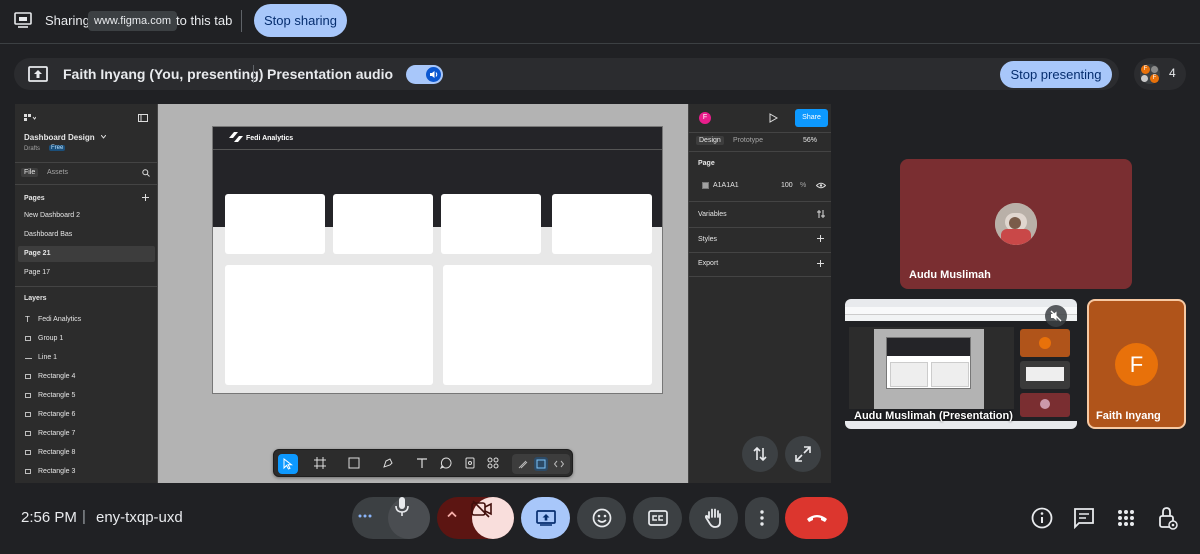 The height and width of the screenshot is (554, 1200). Describe the element at coordinates (816, 518) in the screenshot. I see `leave-call-button` at that location.